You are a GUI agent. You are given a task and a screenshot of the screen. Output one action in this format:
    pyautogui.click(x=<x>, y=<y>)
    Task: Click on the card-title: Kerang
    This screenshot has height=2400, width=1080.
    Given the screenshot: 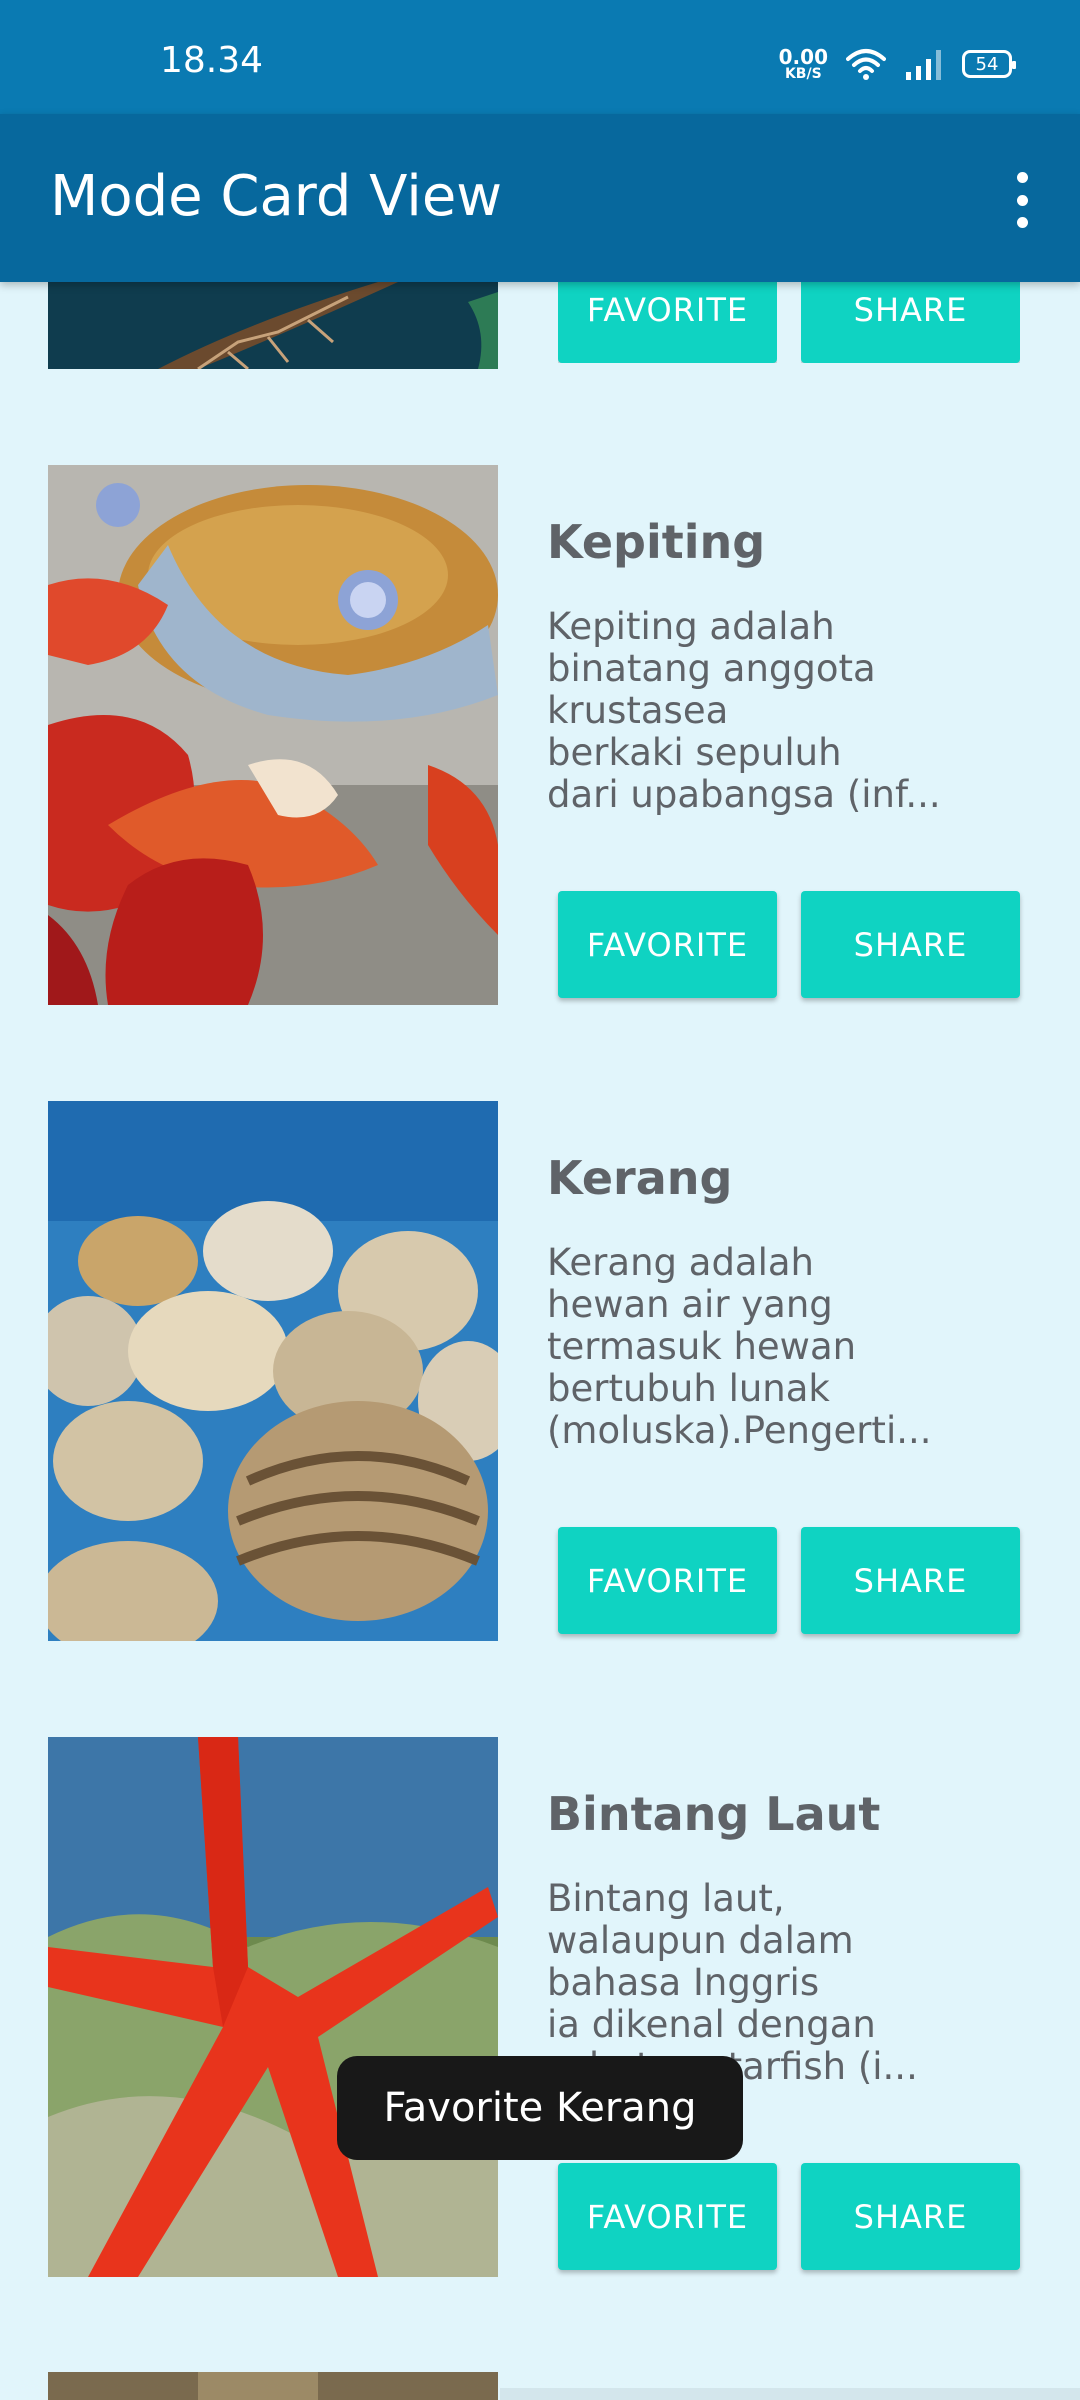 What is the action you would take?
    pyautogui.click(x=640, y=1178)
    